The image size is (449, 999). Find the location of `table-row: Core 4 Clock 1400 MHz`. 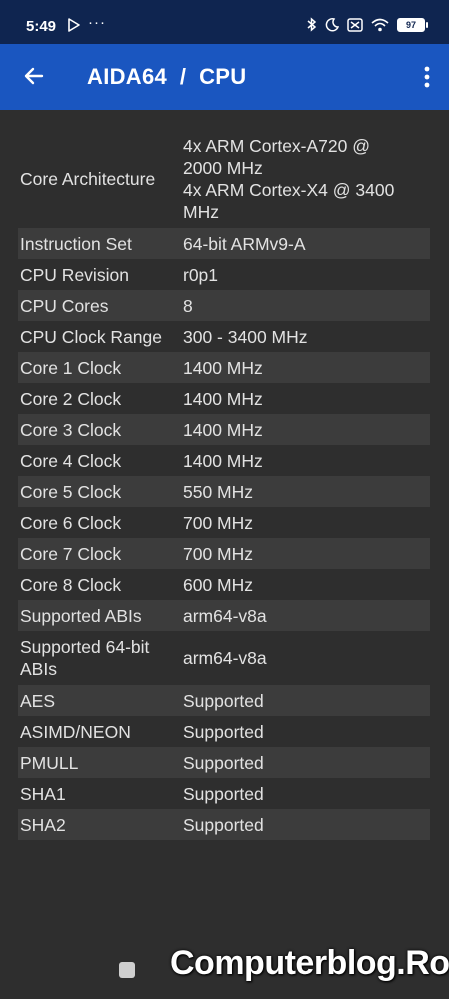

table-row: Core 4 Clock 1400 MHz is located at coordinates (224, 460).